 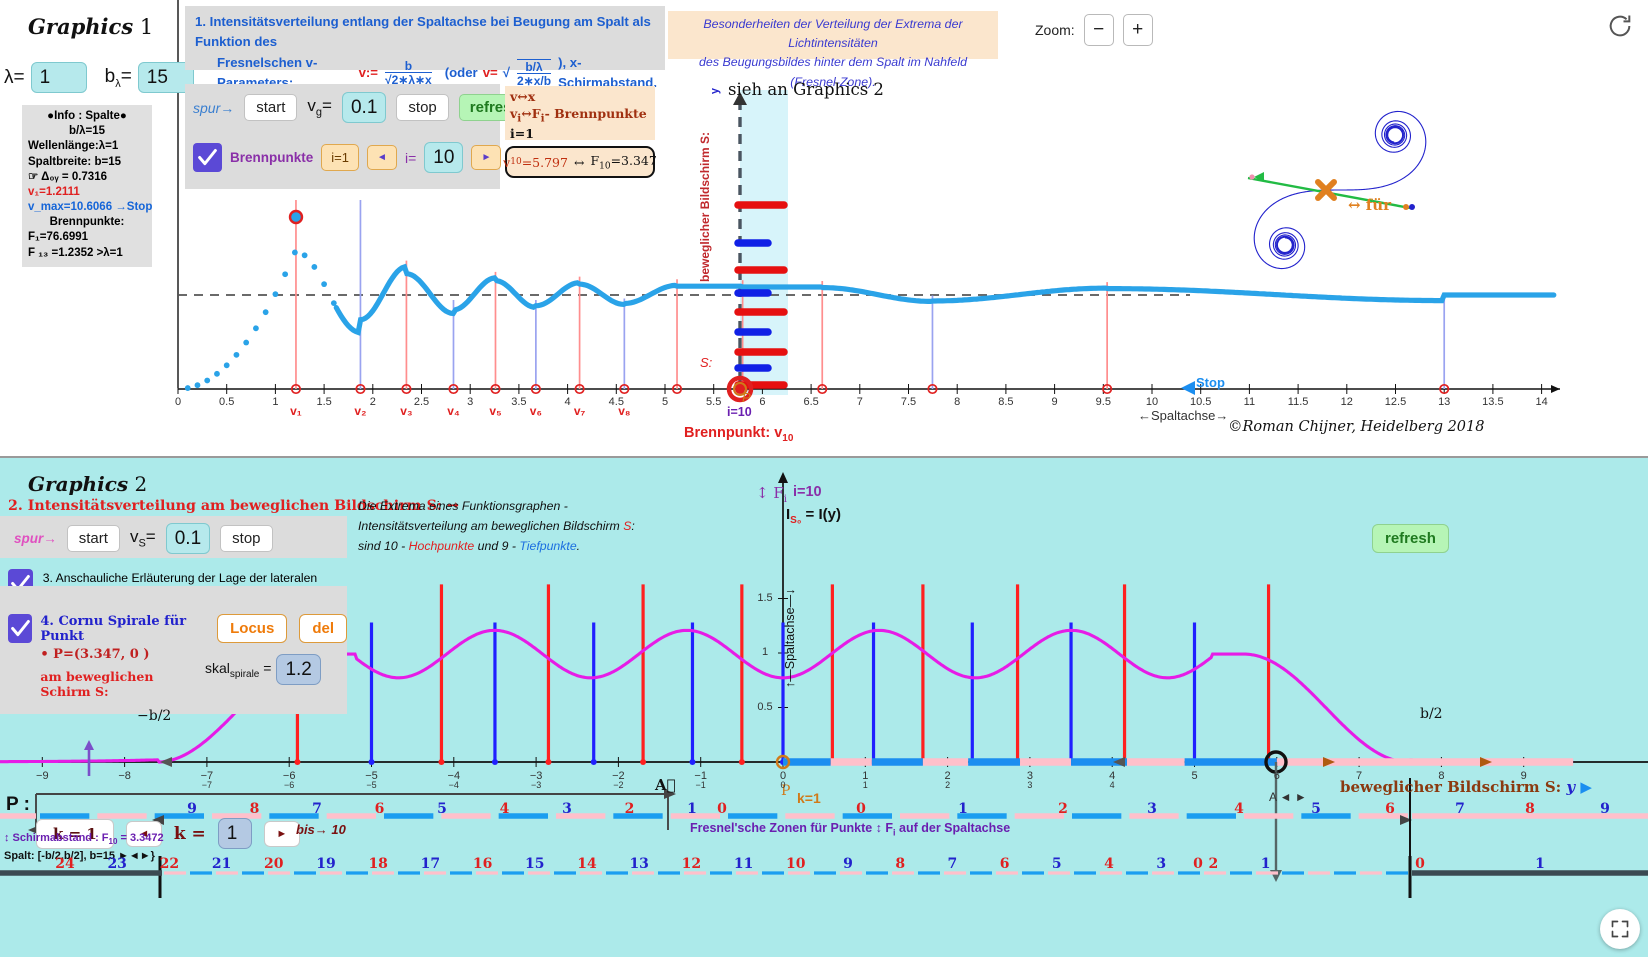 What do you see at coordinates (470, 402) in the screenshot?
I see `g1-axis-tick: 3` at bounding box center [470, 402].